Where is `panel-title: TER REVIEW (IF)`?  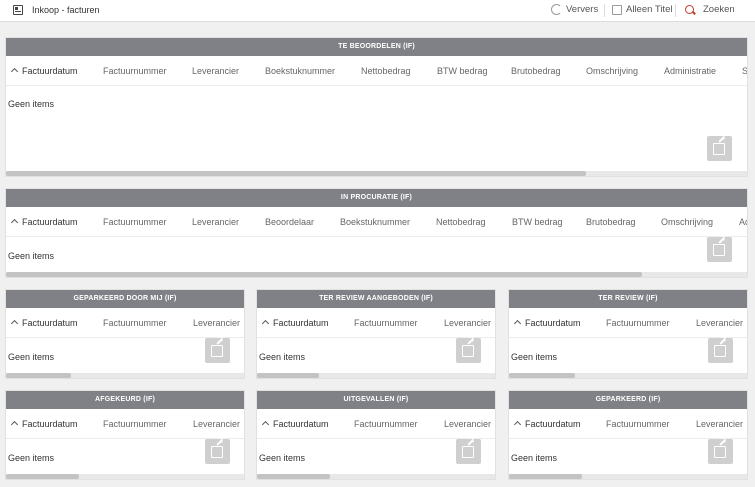
panel-title: TER REVIEW (IF) is located at coordinates (628, 299).